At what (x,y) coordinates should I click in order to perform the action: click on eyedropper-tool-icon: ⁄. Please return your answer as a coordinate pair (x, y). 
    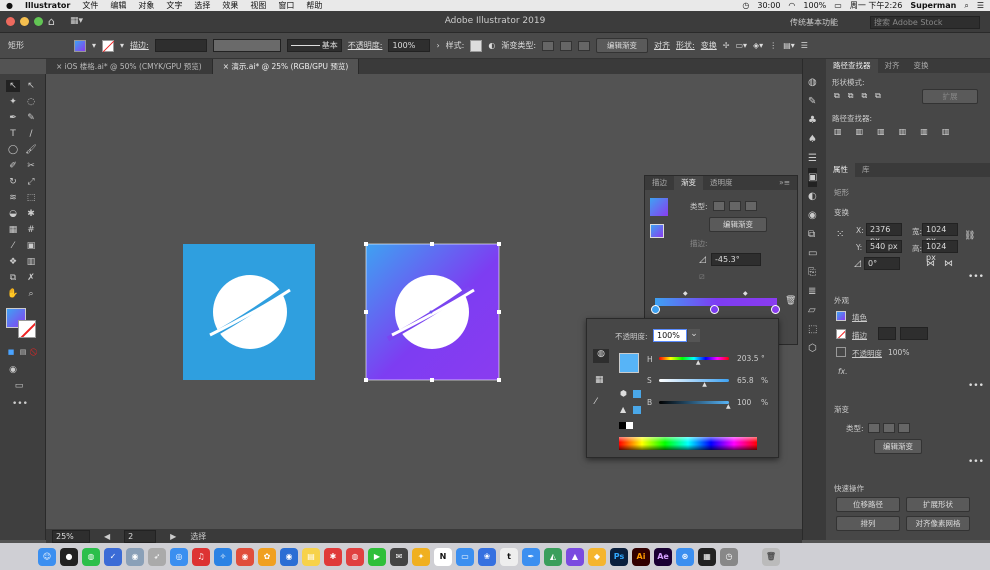
    Looking at the image, I should click on (13, 246).